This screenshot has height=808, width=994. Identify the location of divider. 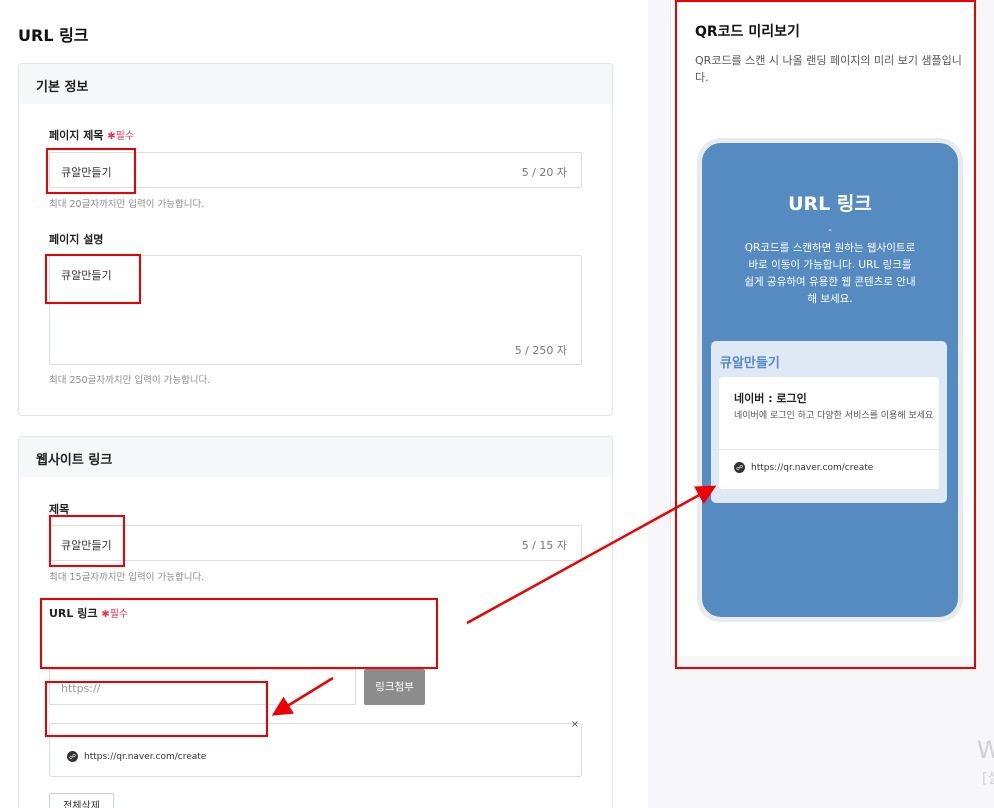
(829, 449).